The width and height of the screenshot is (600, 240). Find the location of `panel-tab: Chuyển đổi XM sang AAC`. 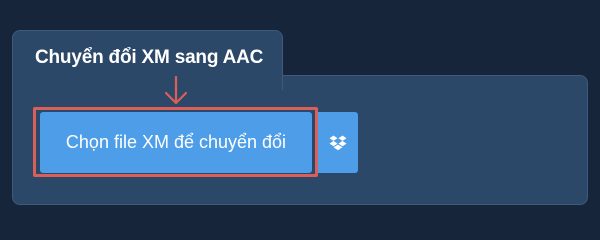

panel-tab: Chuyển đổi XM sang AAC is located at coordinates (147, 60).